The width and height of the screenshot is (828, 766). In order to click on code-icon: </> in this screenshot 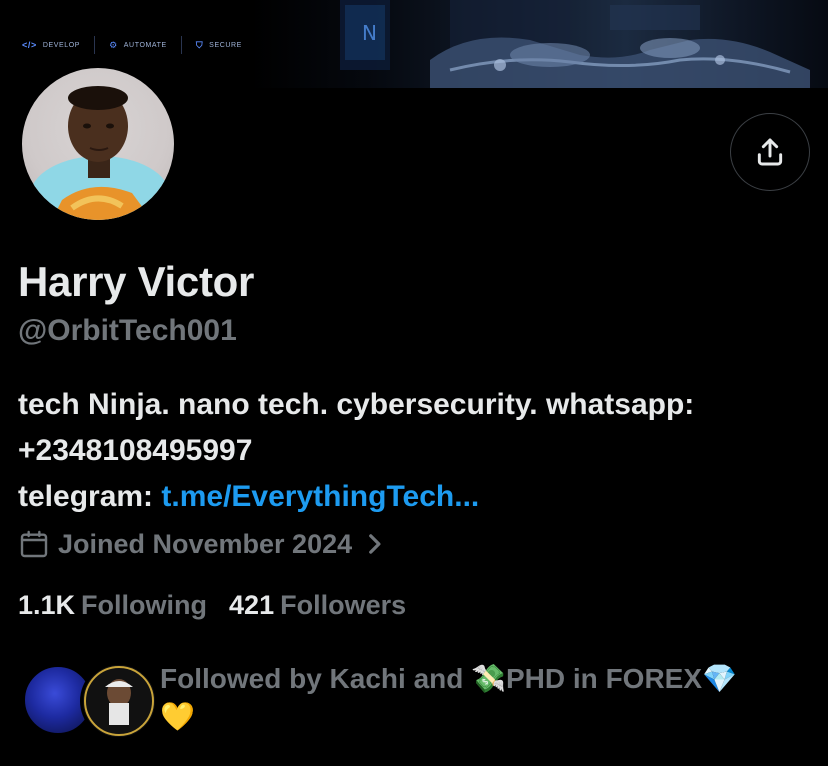, I will do `click(29, 45)`.